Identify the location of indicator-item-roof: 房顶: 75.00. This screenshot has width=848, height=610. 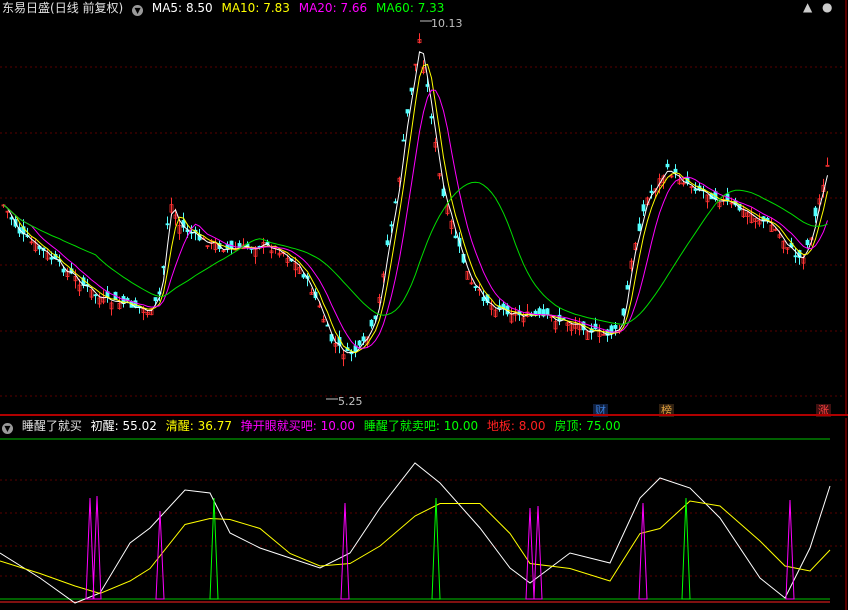
(587, 426).